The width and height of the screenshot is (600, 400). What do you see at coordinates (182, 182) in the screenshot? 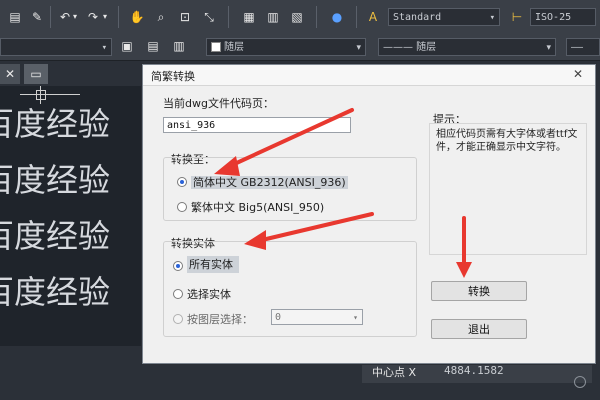
I see `radio-simplified` at bounding box center [182, 182].